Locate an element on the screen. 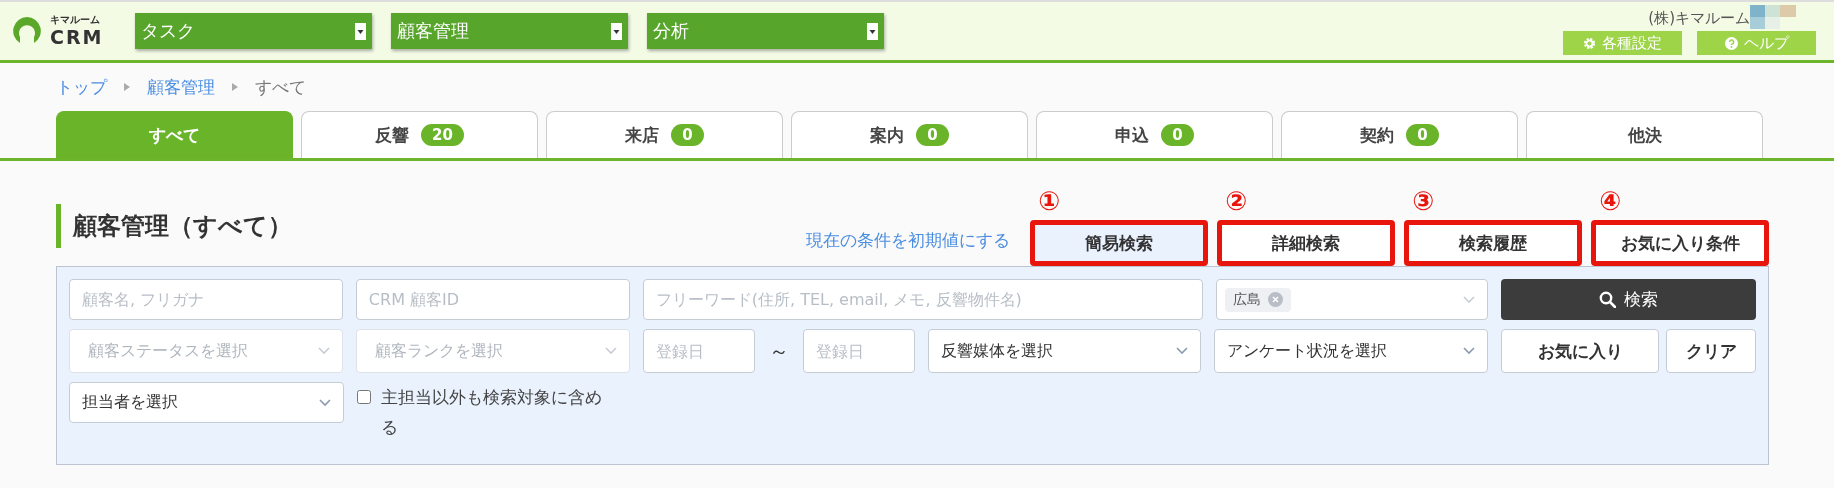 Image resolution: width=1834 pixels, height=488 pixels. logo-icon is located at coordinates (27, 31).